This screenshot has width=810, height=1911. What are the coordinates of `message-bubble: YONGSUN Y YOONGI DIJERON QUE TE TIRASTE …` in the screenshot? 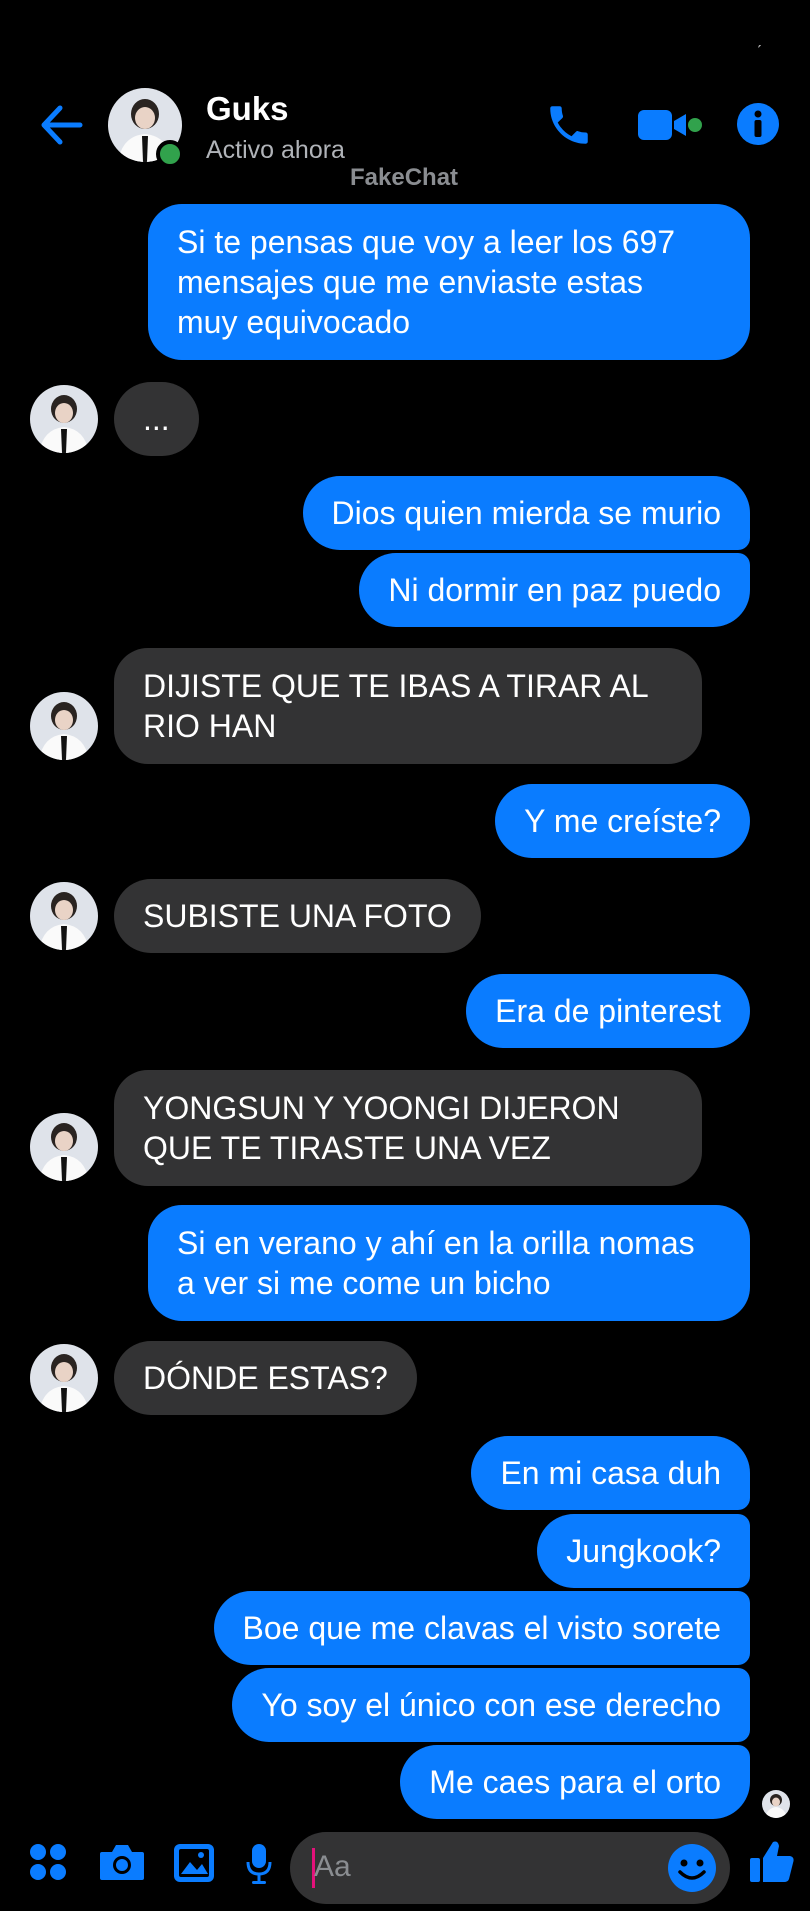 It's located at (408, 1128).